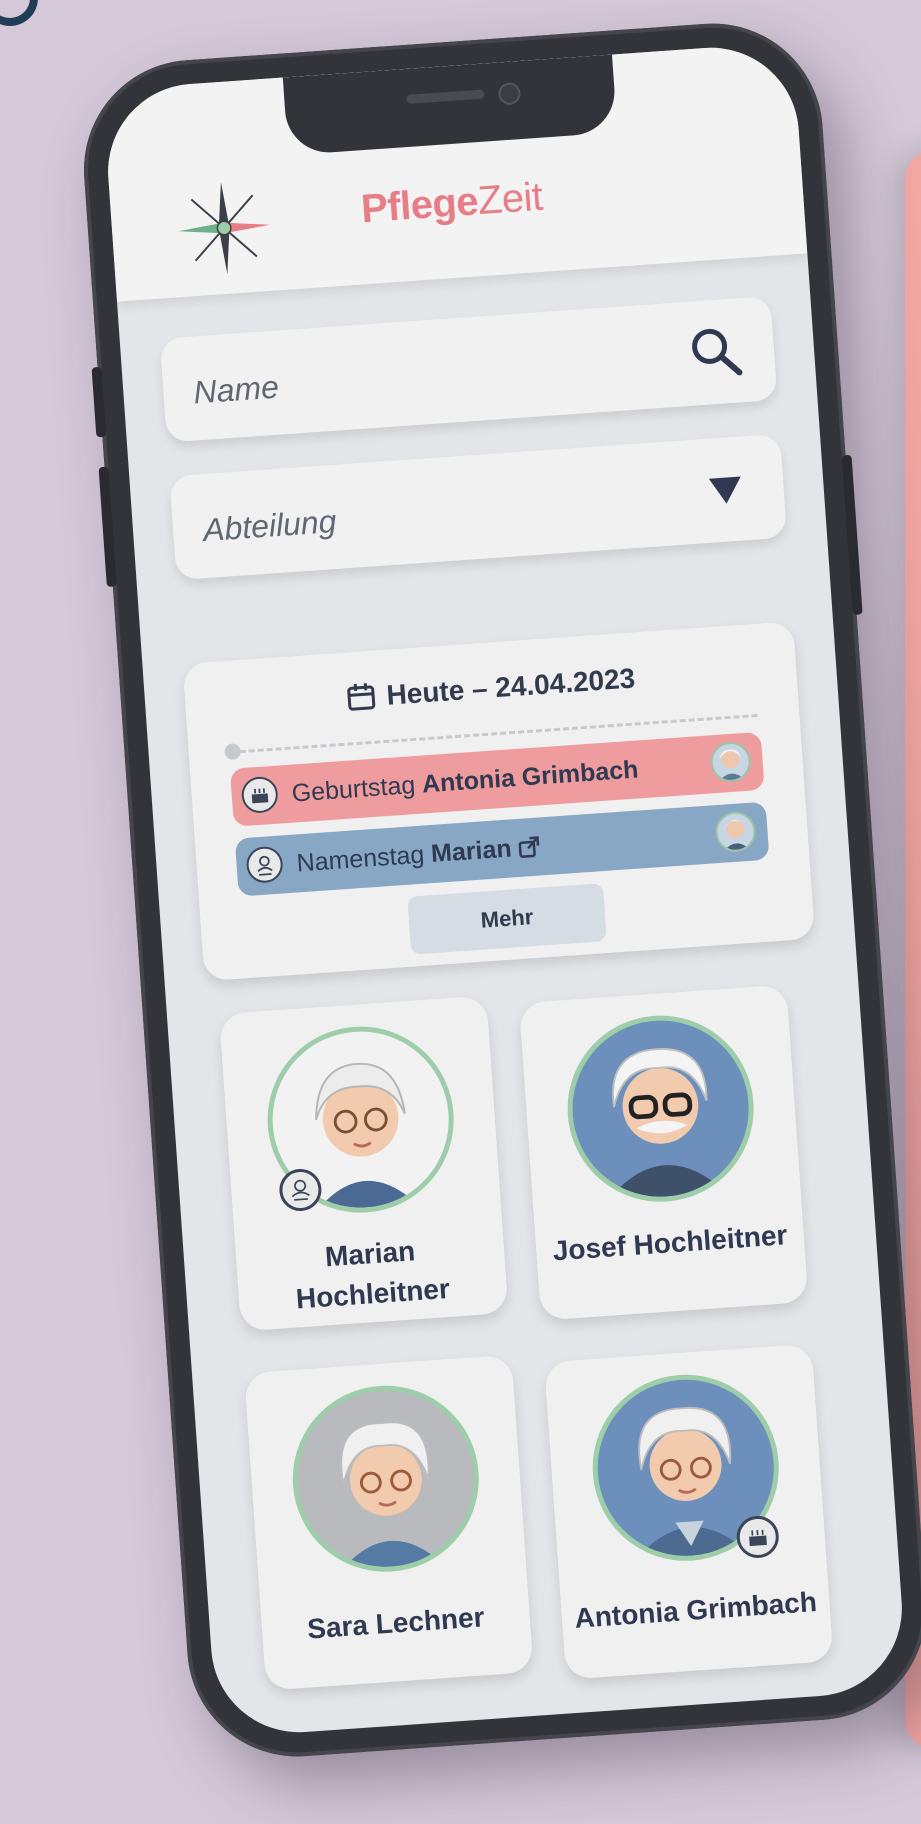 Image resolution: width=921 pixels, height=1824 pixels. I want to click on birthday-avatar, so click(730, 762).